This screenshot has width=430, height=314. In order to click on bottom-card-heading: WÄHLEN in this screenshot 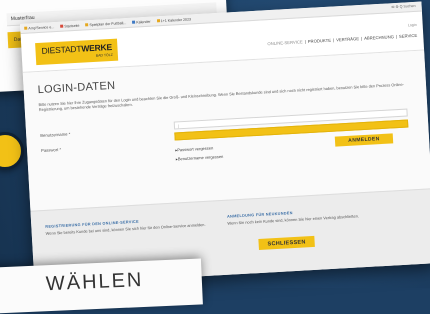, I will do `click(94, 282)`.